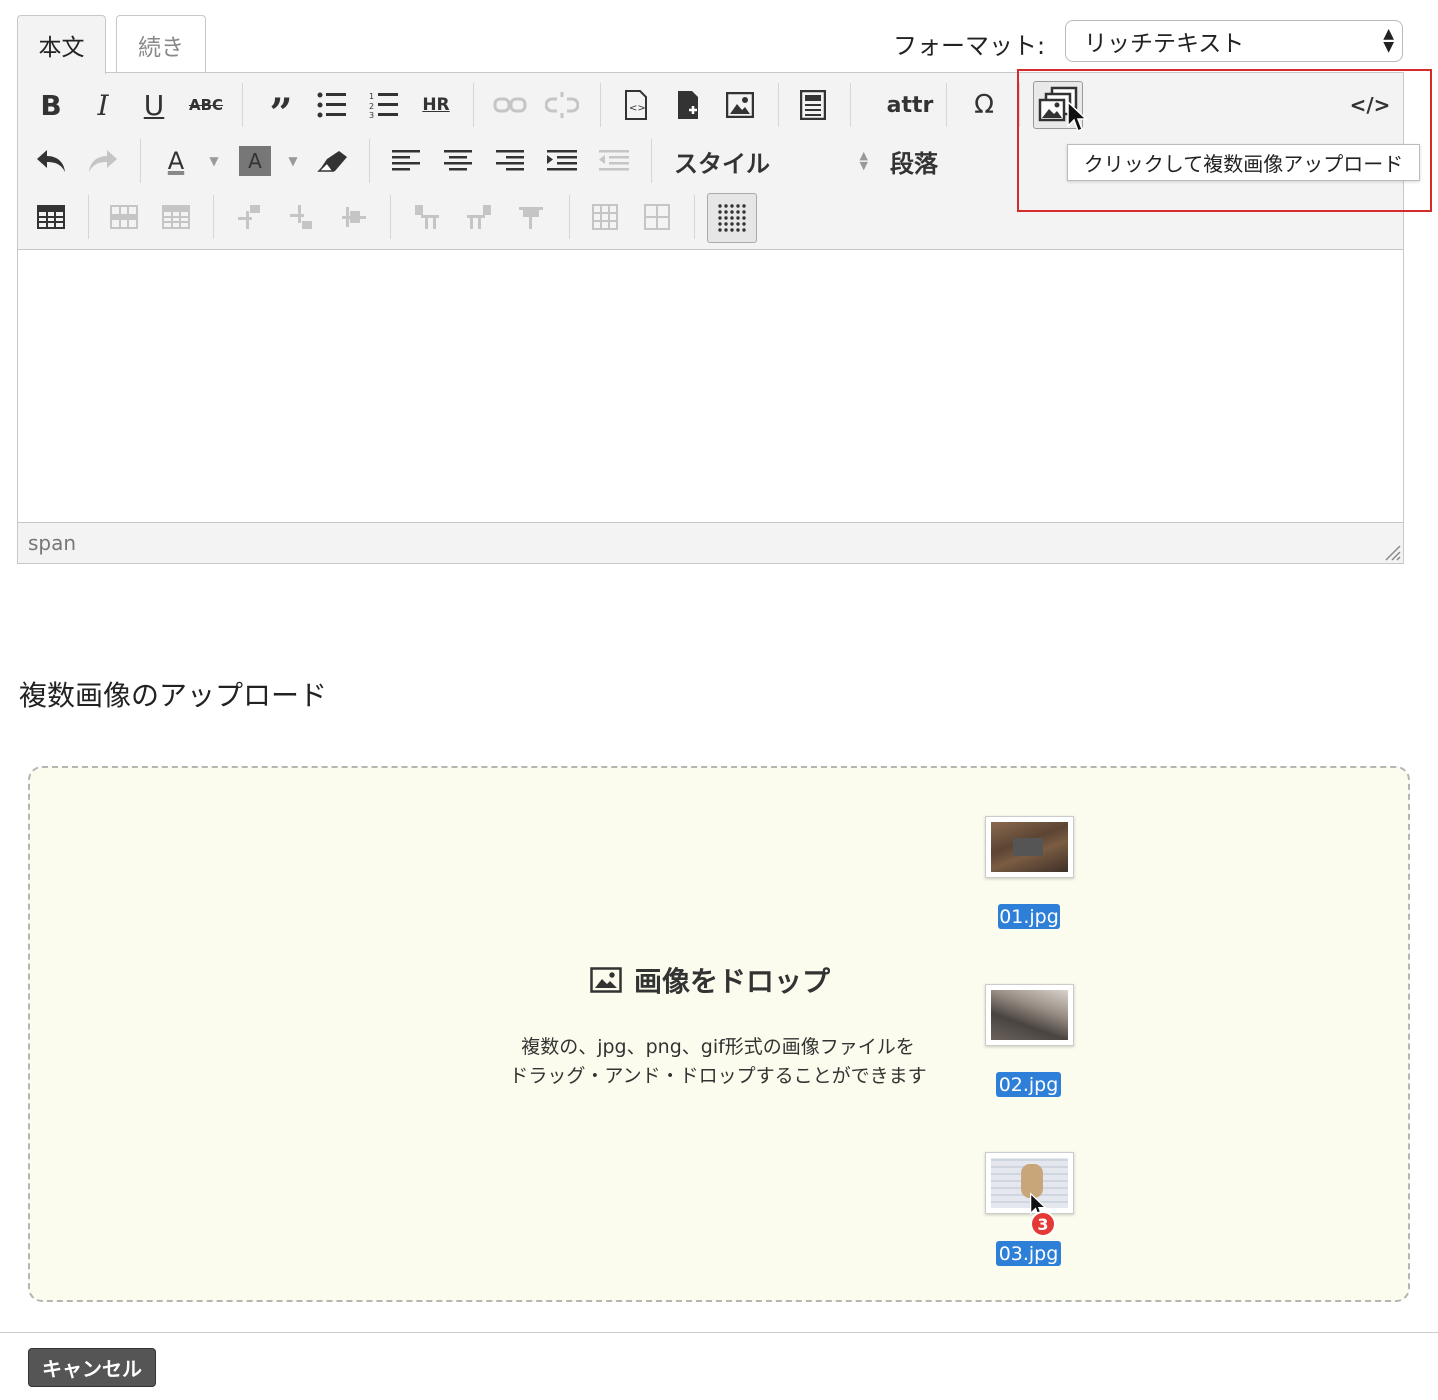  What do you see at coordinates (124, 217) in the screenshot?
I see `table-row-insert-icon` at bounding box center [124, 217].